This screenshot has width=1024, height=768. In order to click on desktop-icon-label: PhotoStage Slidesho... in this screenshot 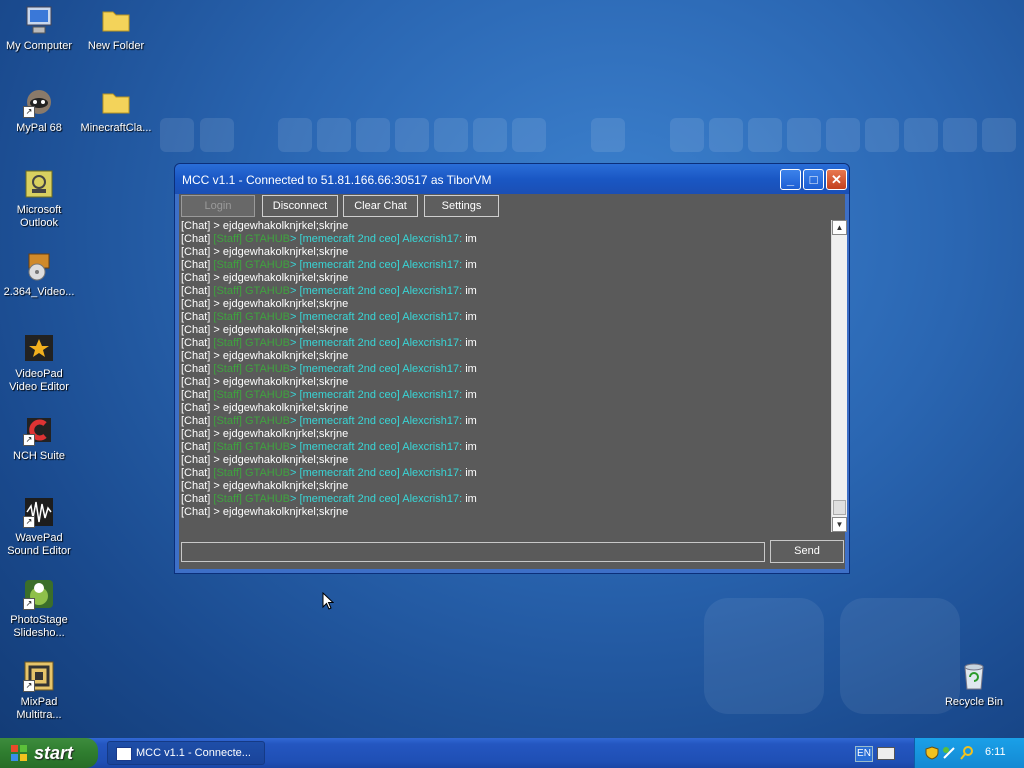, I will do `click(39, 626)`.